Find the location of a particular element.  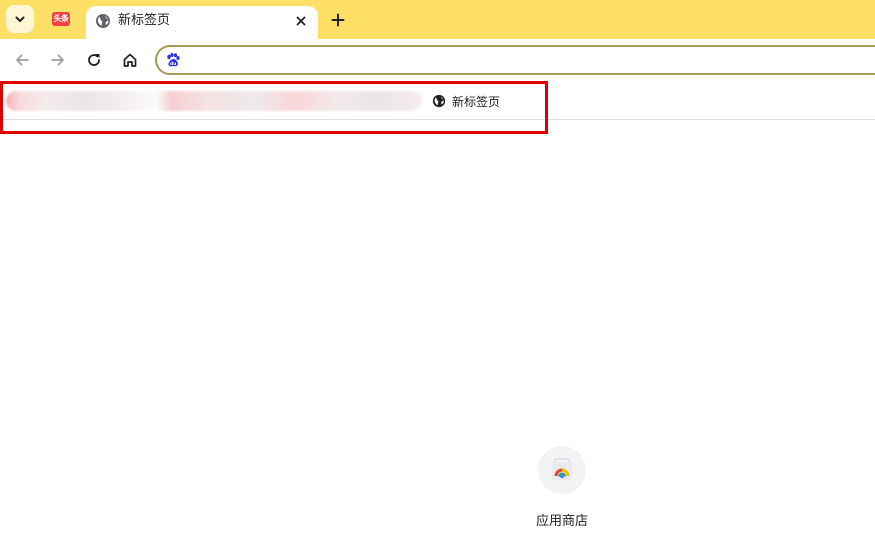

new-tab-button is located at coordinates (338, 20).